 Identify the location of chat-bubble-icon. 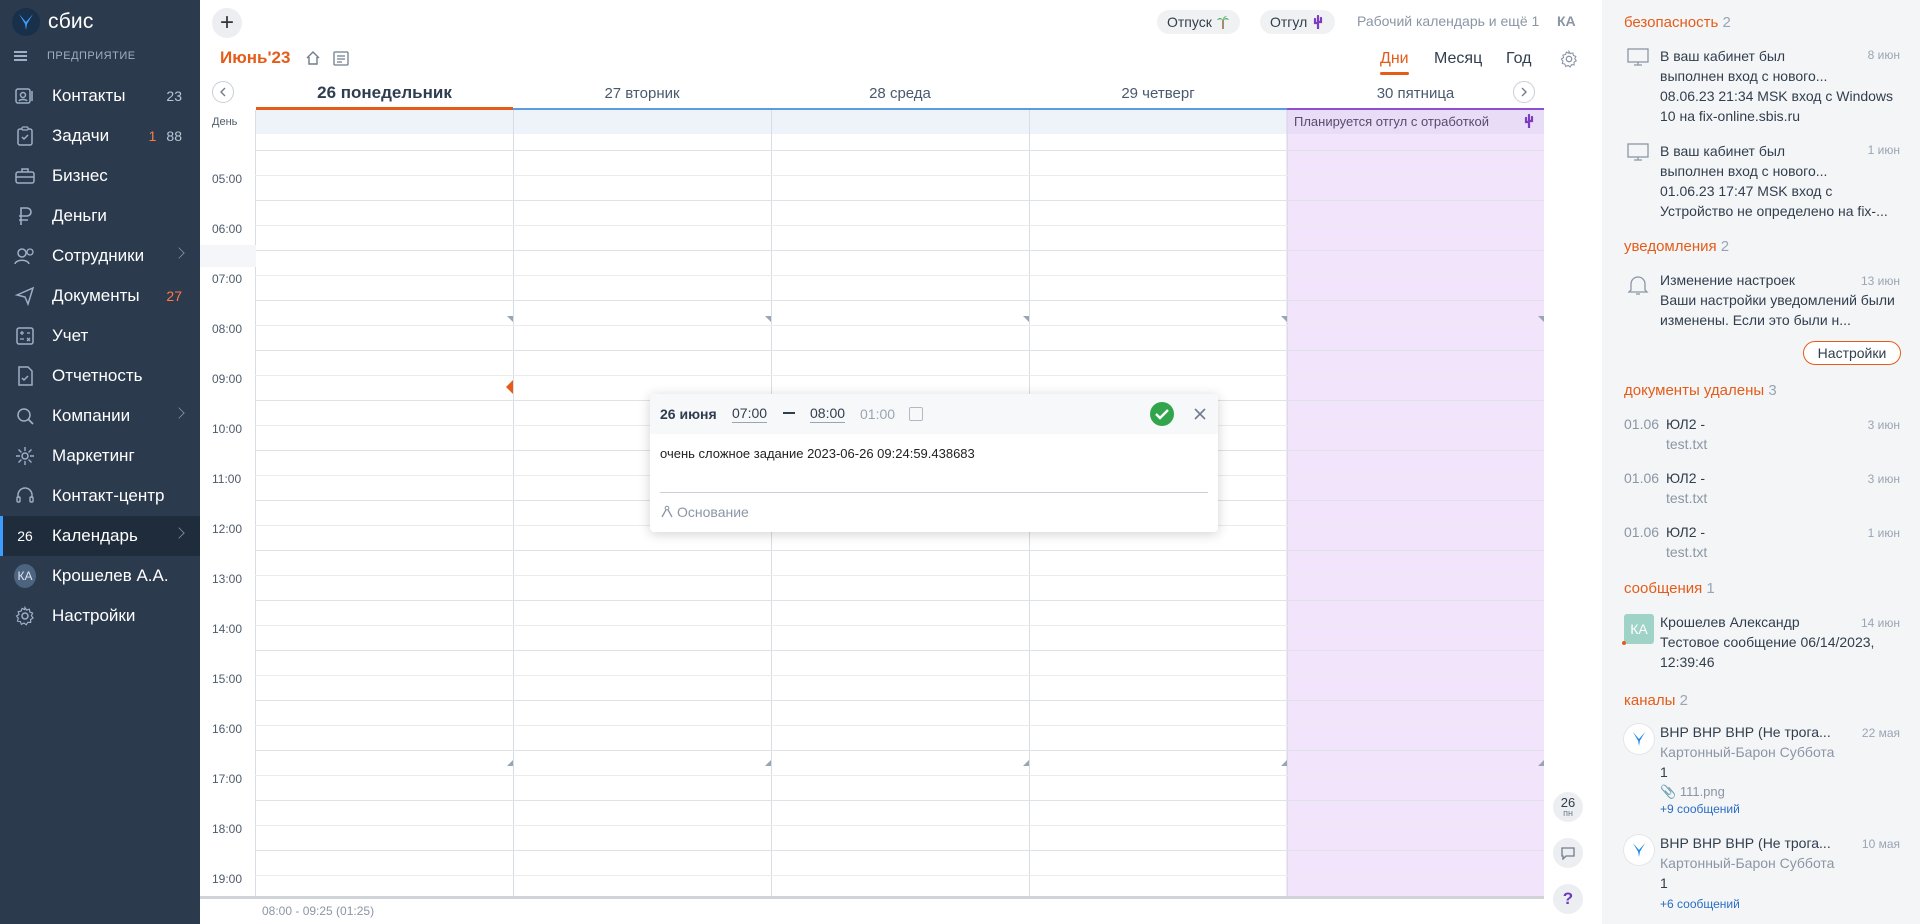
(1568, 853).